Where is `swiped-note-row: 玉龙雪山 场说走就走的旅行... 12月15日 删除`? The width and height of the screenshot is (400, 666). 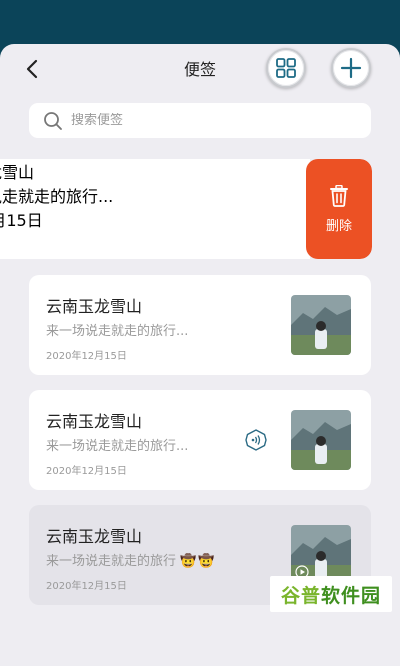 swiped-note-row: 玉龙雪山 场说走就走的旅行... 12月15日 删除 is located at coordinates (186, 209).